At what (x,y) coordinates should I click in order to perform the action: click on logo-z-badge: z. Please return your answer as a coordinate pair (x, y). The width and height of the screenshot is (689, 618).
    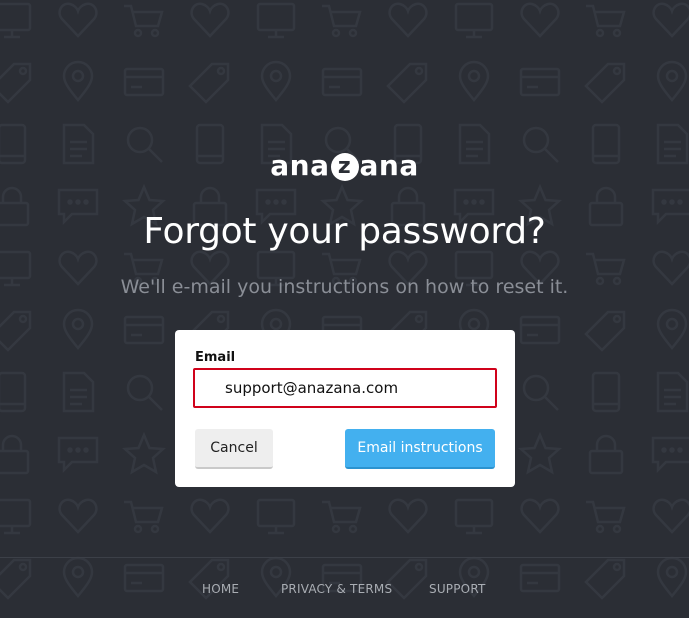
    Looking at the image, I should click on (344, 167).